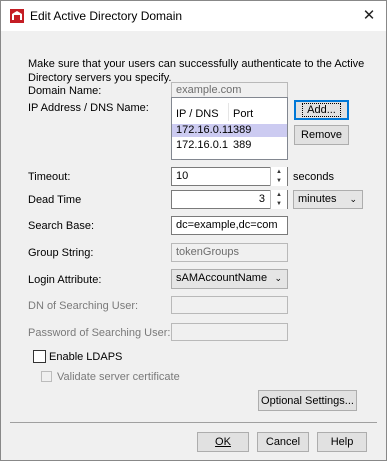  Describe the element at coordinates (61, 226) in the screenshot. I see `search-base-label: Search Base:` at that location.